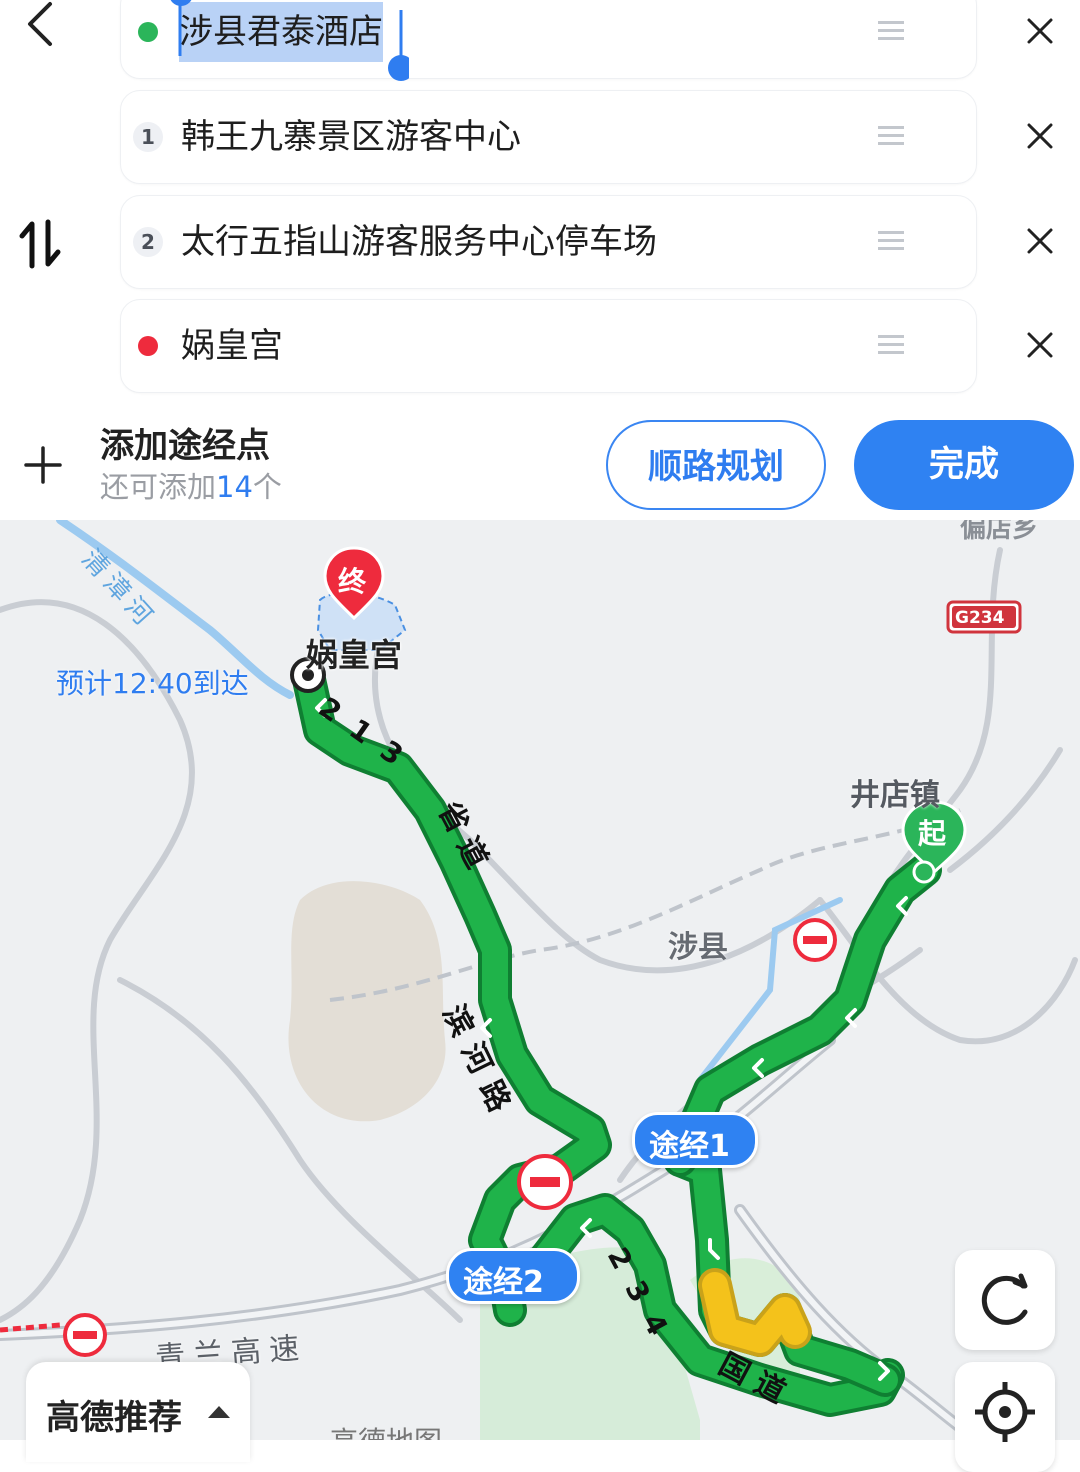 The width and height of the screenshot is (1080, 1472). I want to click on via2-number-badge: 2, so click(148, 242).